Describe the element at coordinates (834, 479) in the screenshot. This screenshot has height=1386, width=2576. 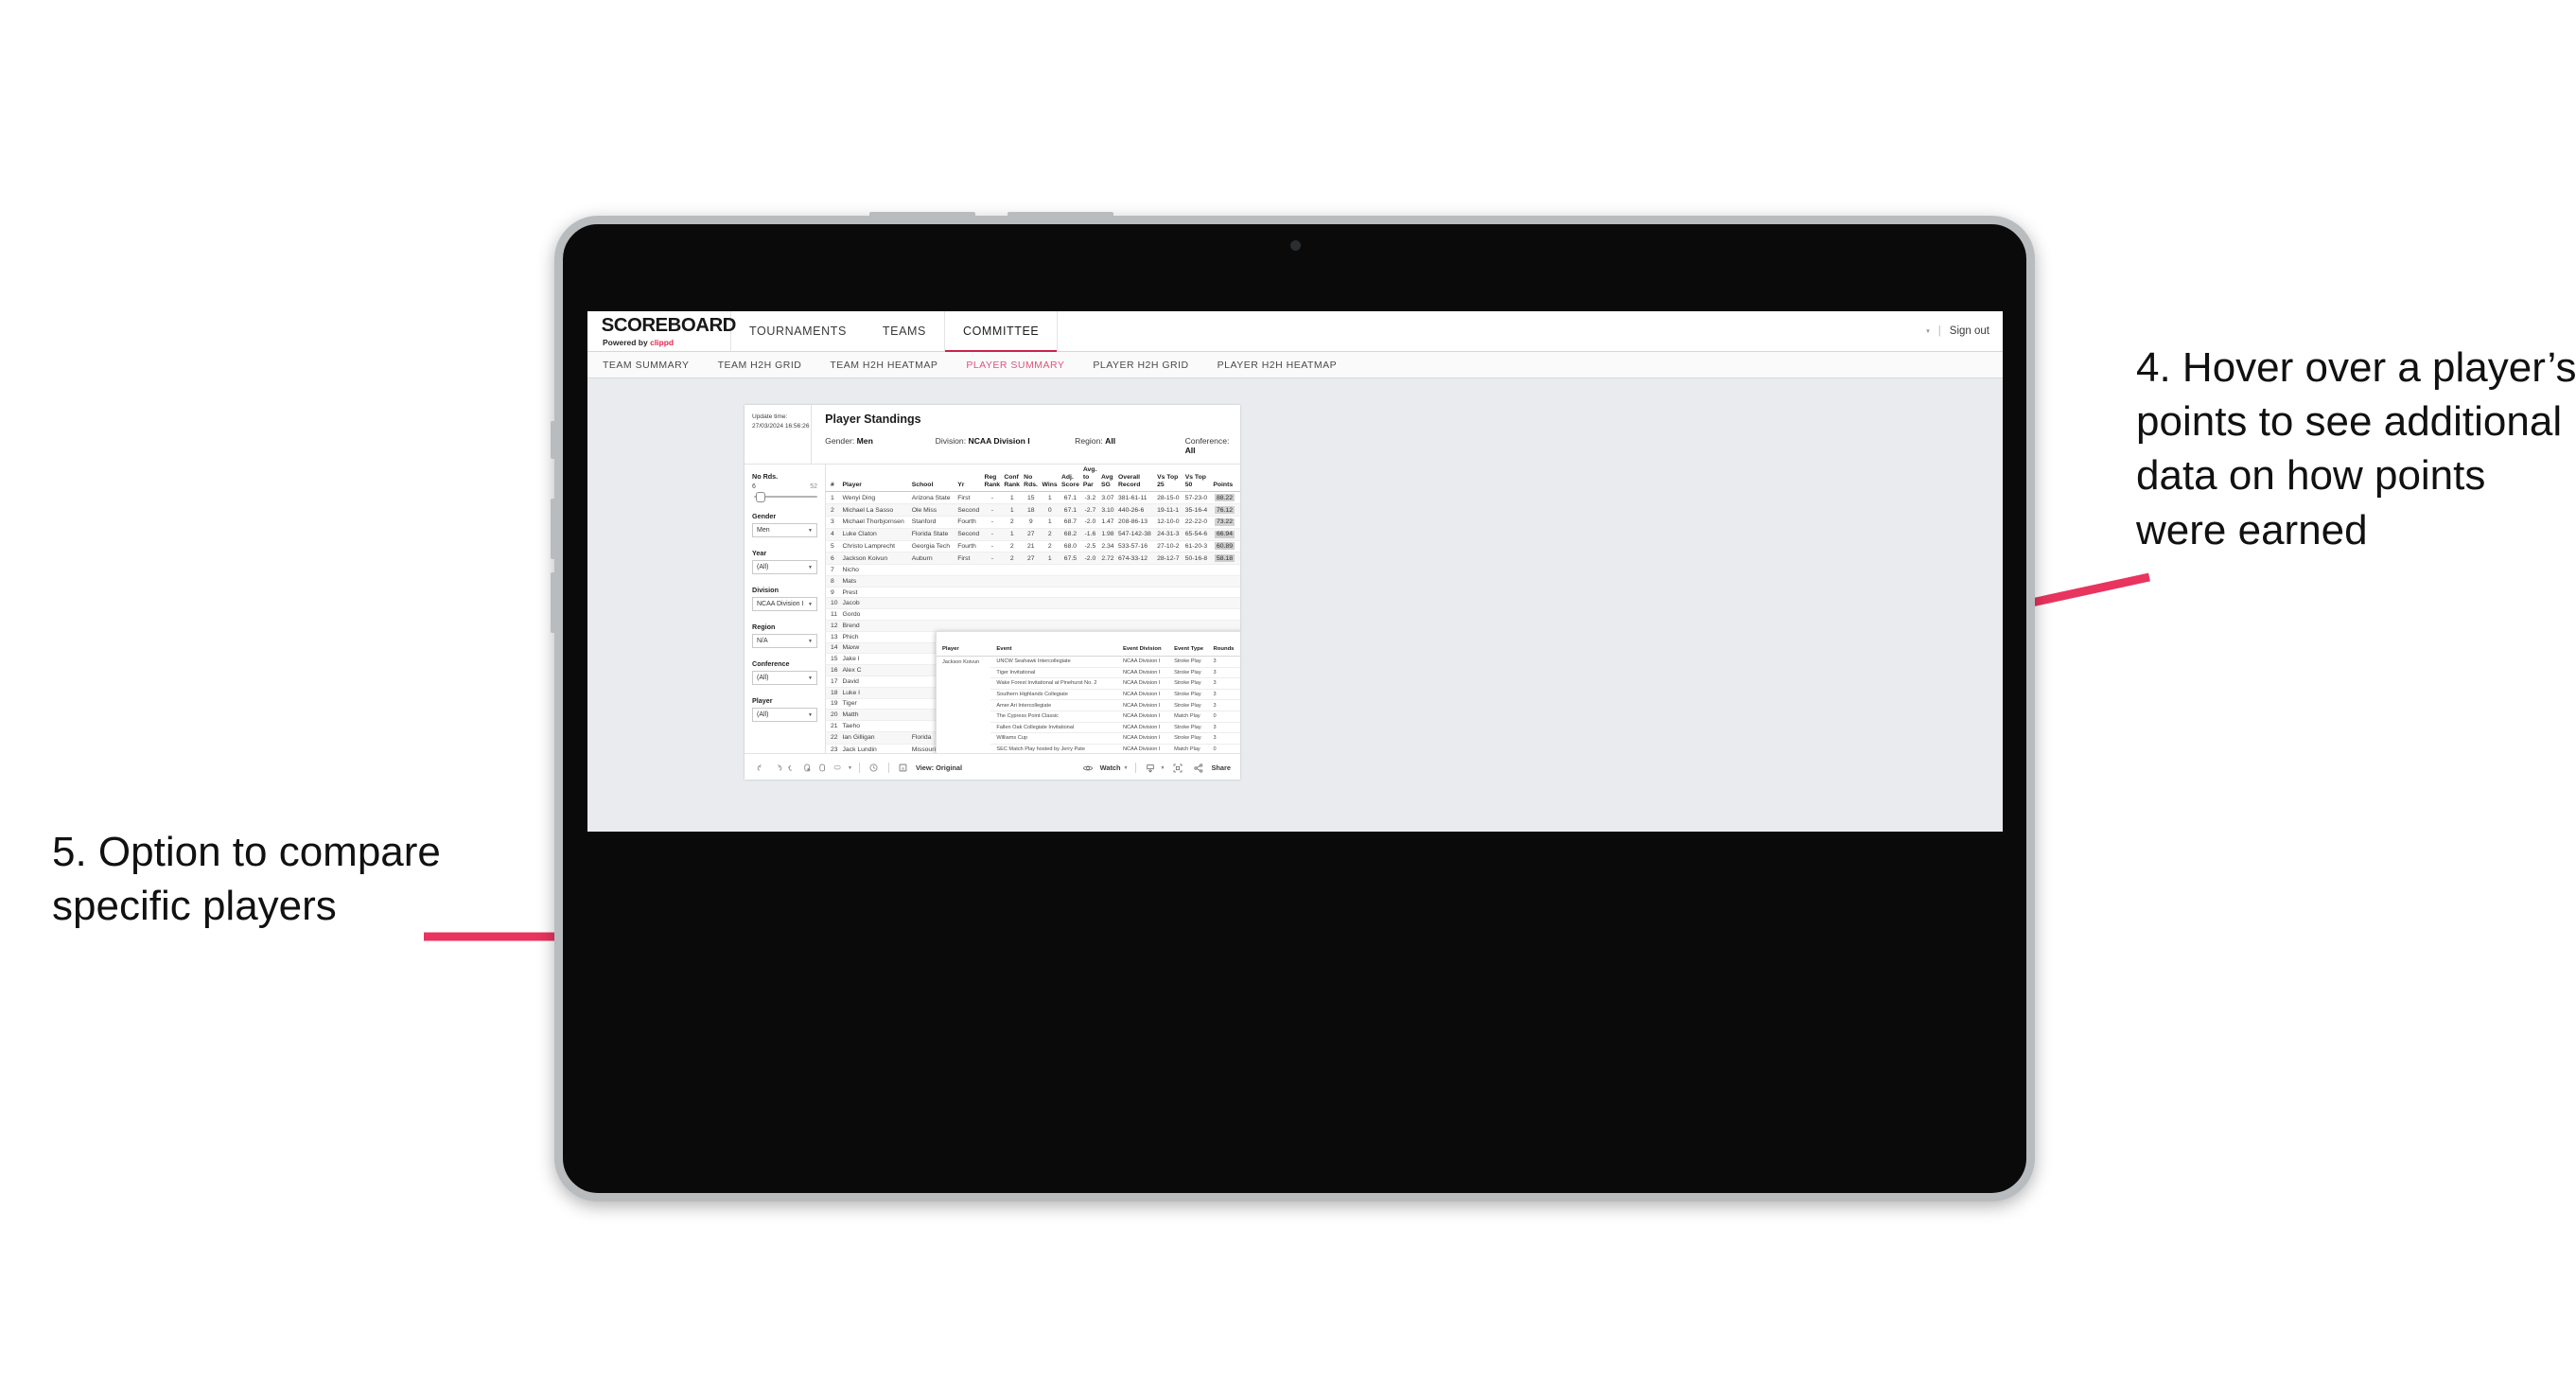
I see `col-rank: #` at that location.